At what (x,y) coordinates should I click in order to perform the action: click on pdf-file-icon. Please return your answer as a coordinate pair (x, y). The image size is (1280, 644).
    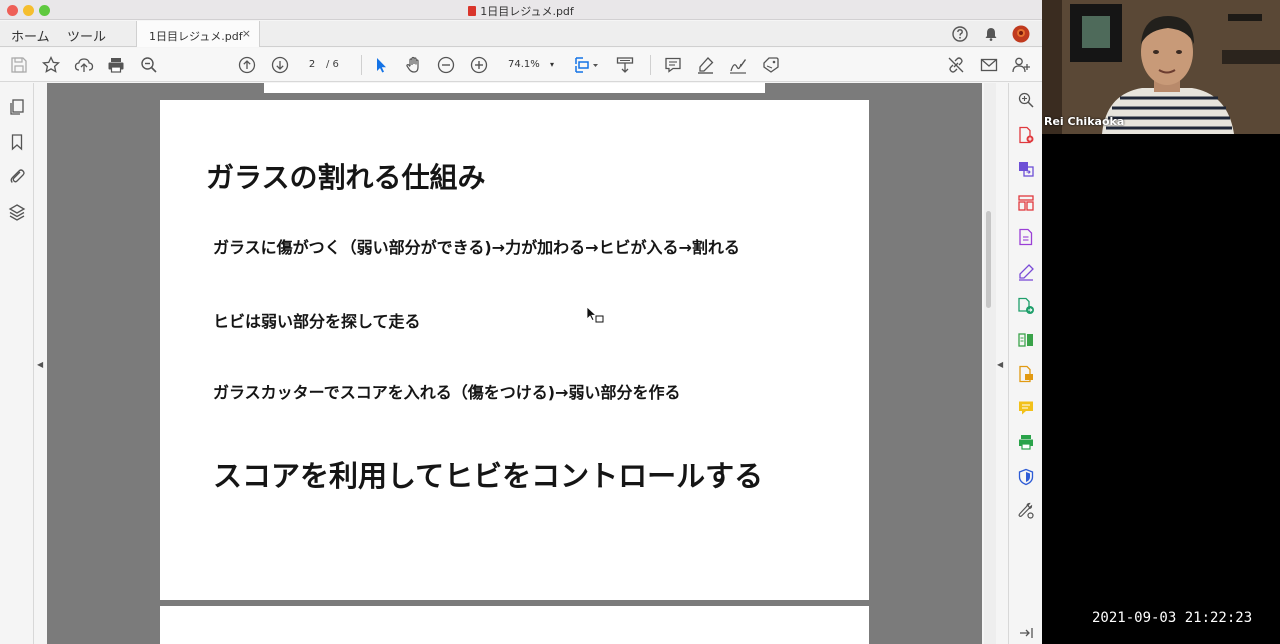
    Looking at the image, I should click on (472, 11).